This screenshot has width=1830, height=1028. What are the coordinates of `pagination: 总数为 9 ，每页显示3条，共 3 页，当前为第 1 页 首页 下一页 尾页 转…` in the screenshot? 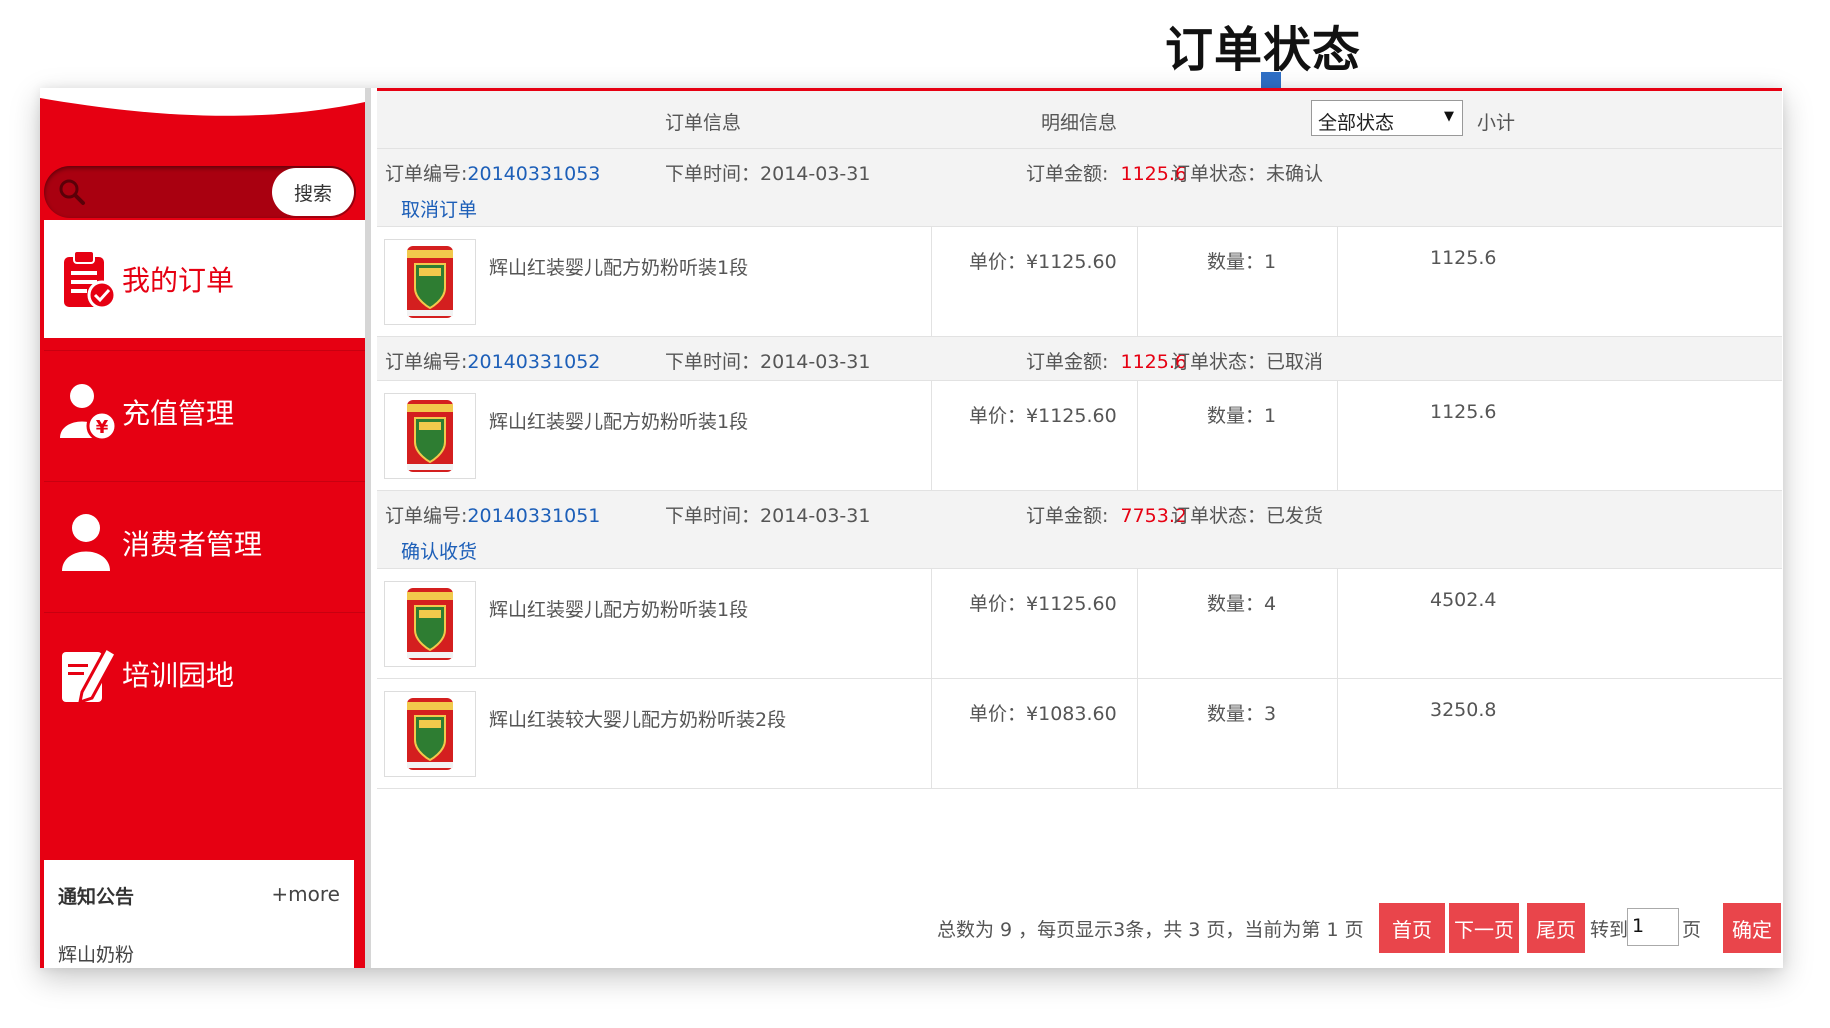 It's located at (1079, 928).